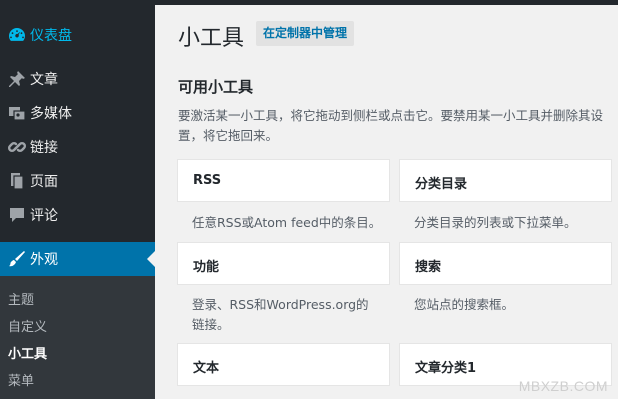  Describe the element at coordinates (505, 180) in the screenshot. I see `widget-categories: 分类目录` at that location.